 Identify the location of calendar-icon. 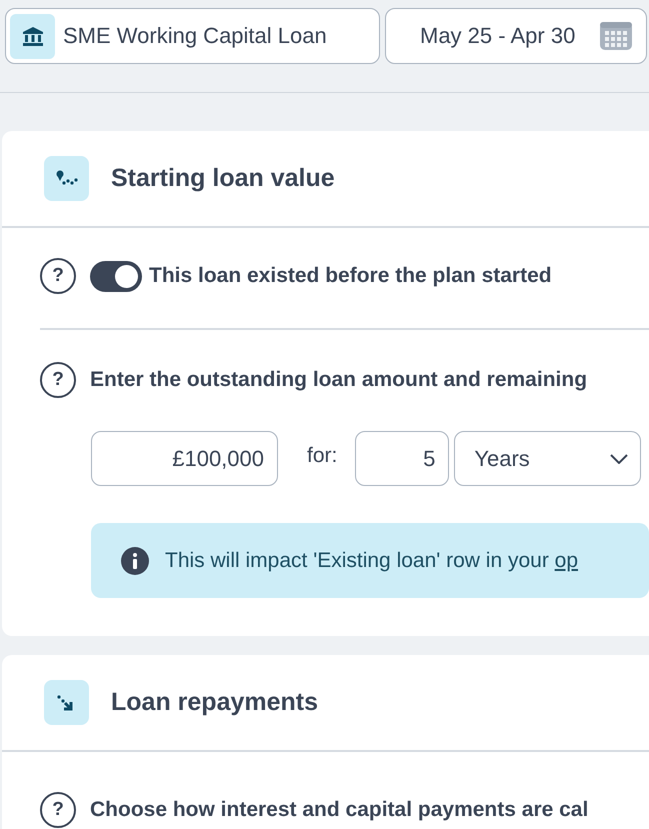
(616, 36).